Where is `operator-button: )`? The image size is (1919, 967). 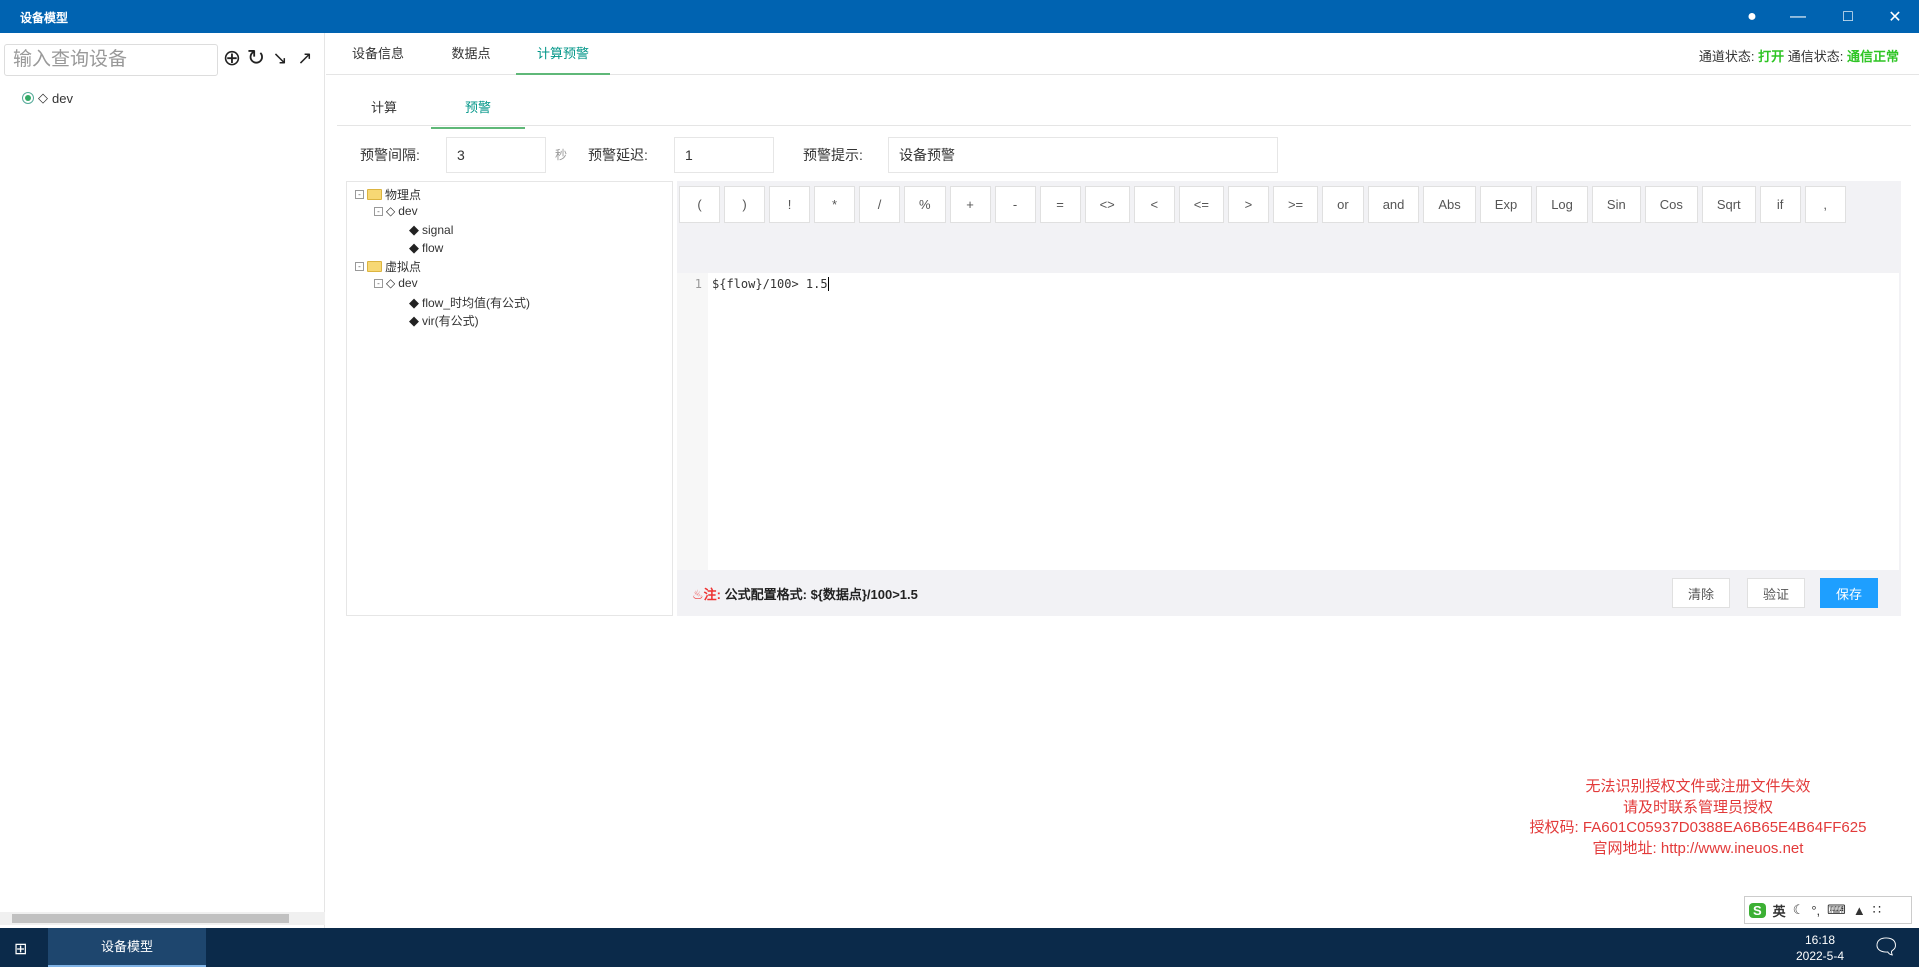
operator-button: ) is located at coordinates (744, 204).